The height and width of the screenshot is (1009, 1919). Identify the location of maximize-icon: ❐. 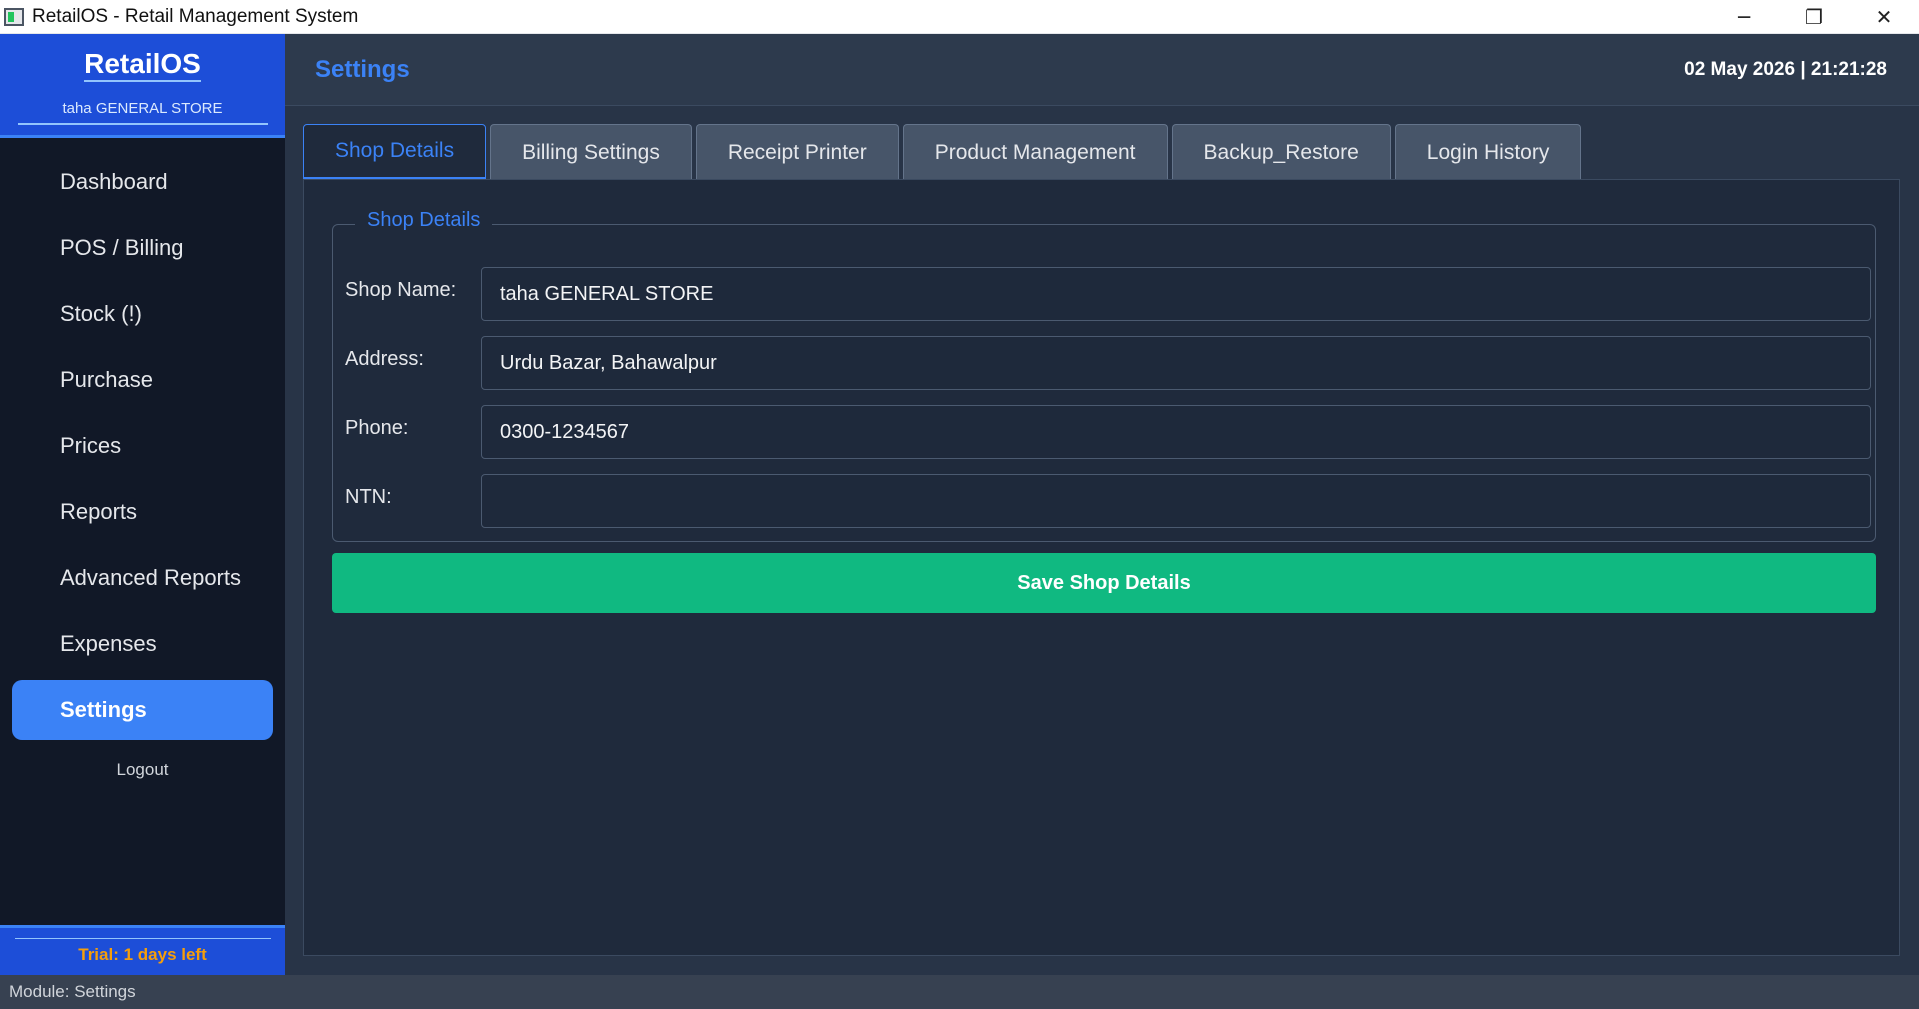
(1814, 17).